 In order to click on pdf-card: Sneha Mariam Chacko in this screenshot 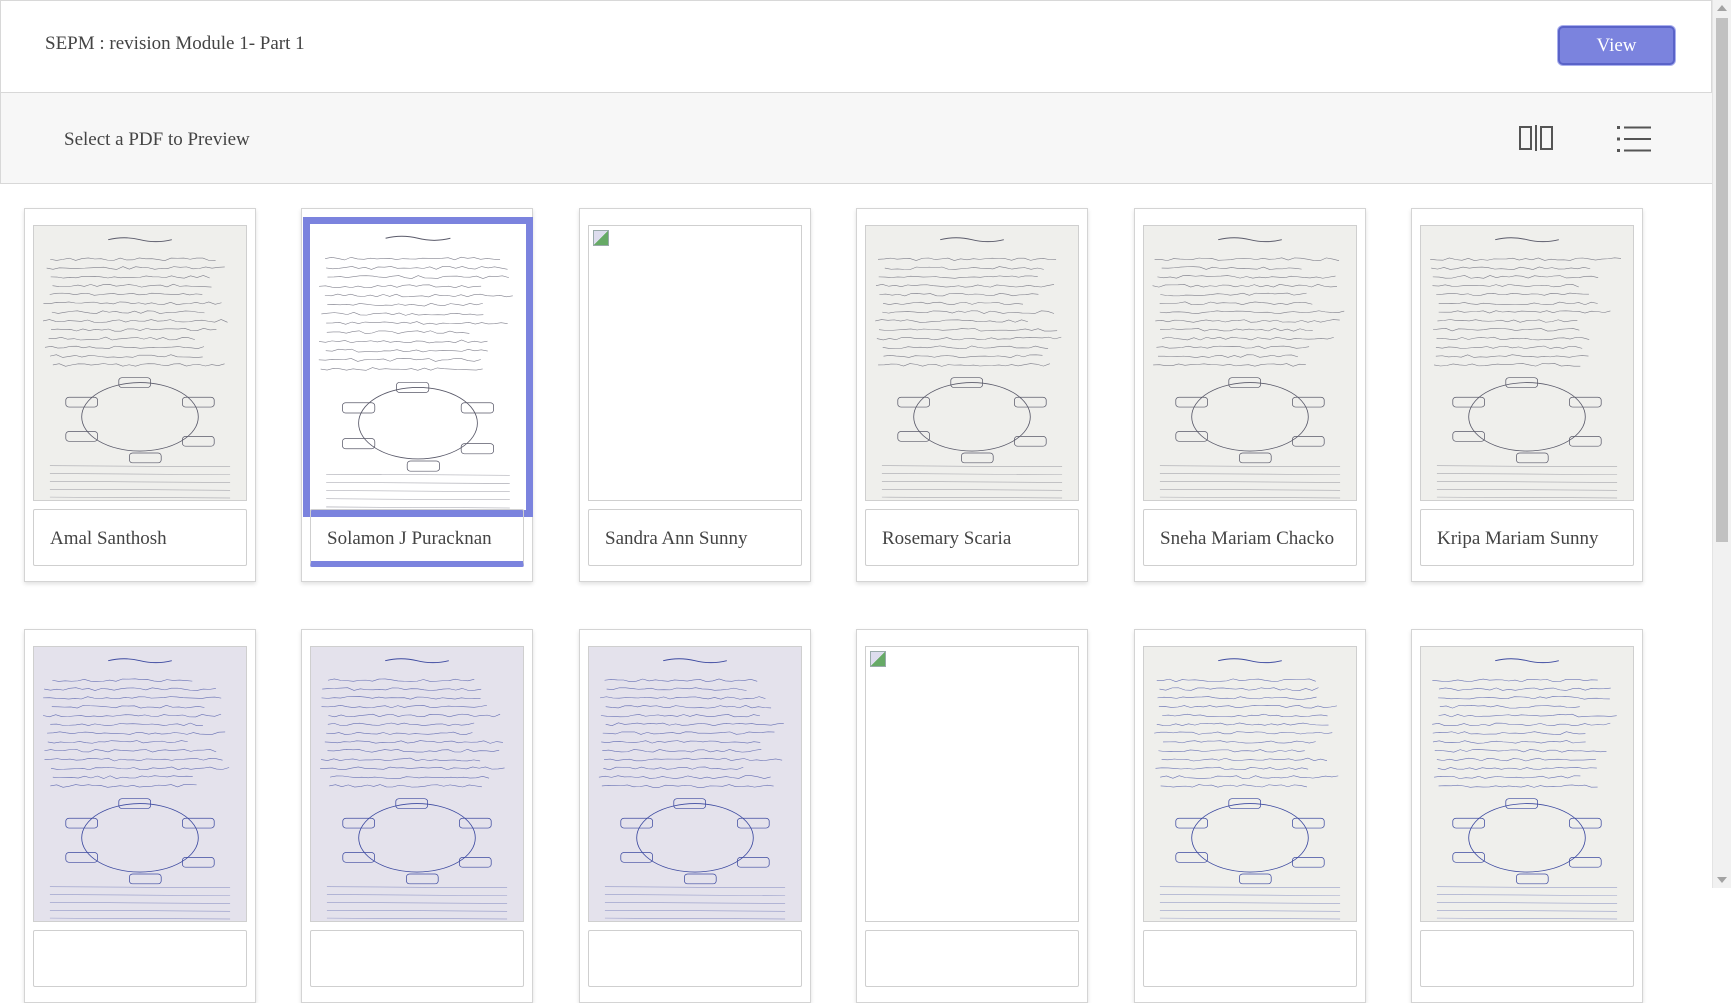, I will do `click(1250, 395)`.